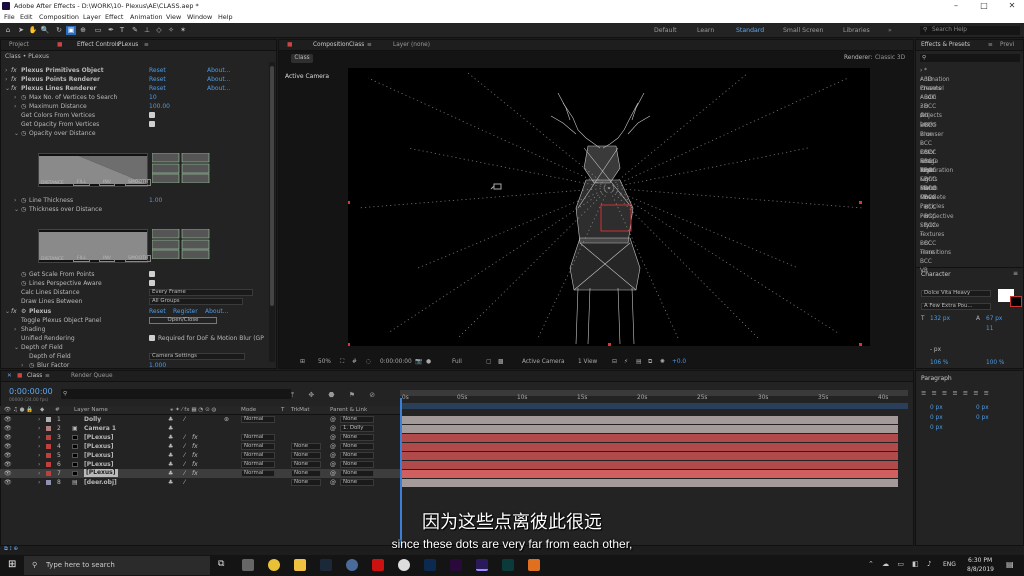 The width and height of the screenshot is (1024, 576). Describe the element at coordinates (82, 258) in the screenshot. I see `fill-button: FILL` at that location.